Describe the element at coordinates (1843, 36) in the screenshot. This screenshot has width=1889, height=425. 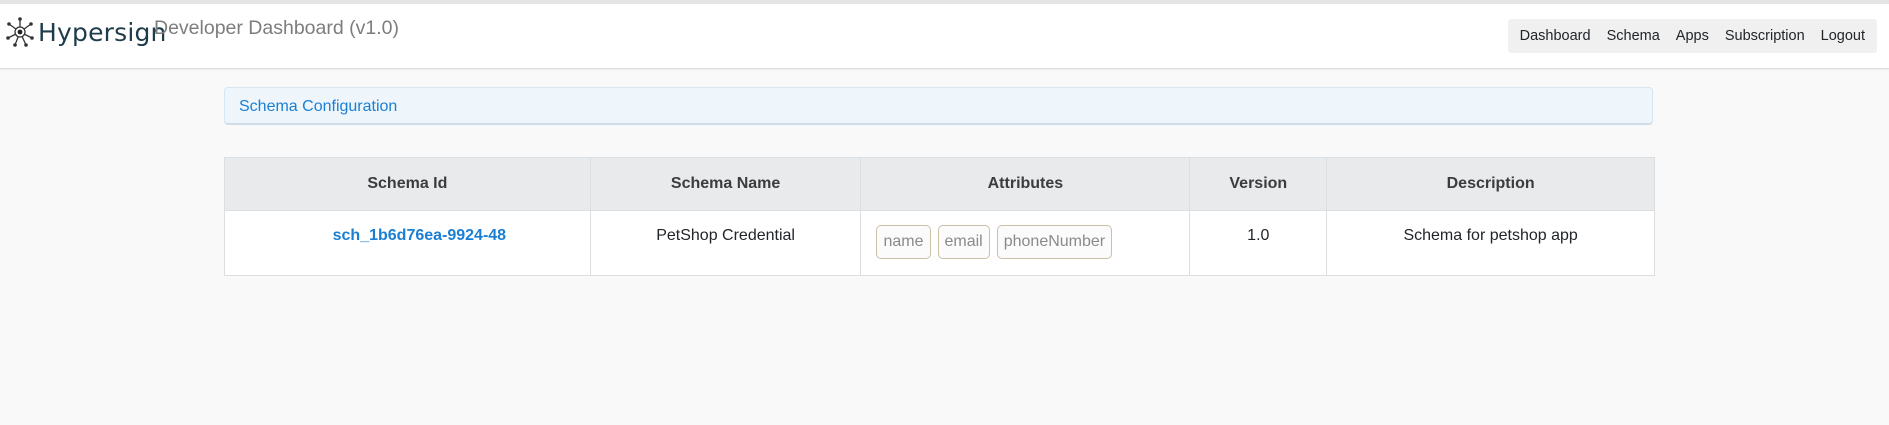
I see `nav-logout-link: Logout` at that location.